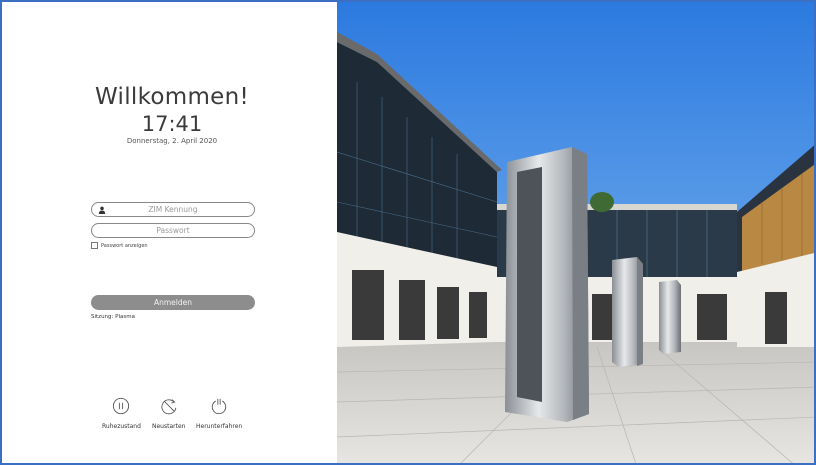 The height and width of the screenshot is (465, 816). What do you see at coordinates (169, 426) in the screenshot?
I see `restart-label: Neustarten` at bounding box center [169, 426].